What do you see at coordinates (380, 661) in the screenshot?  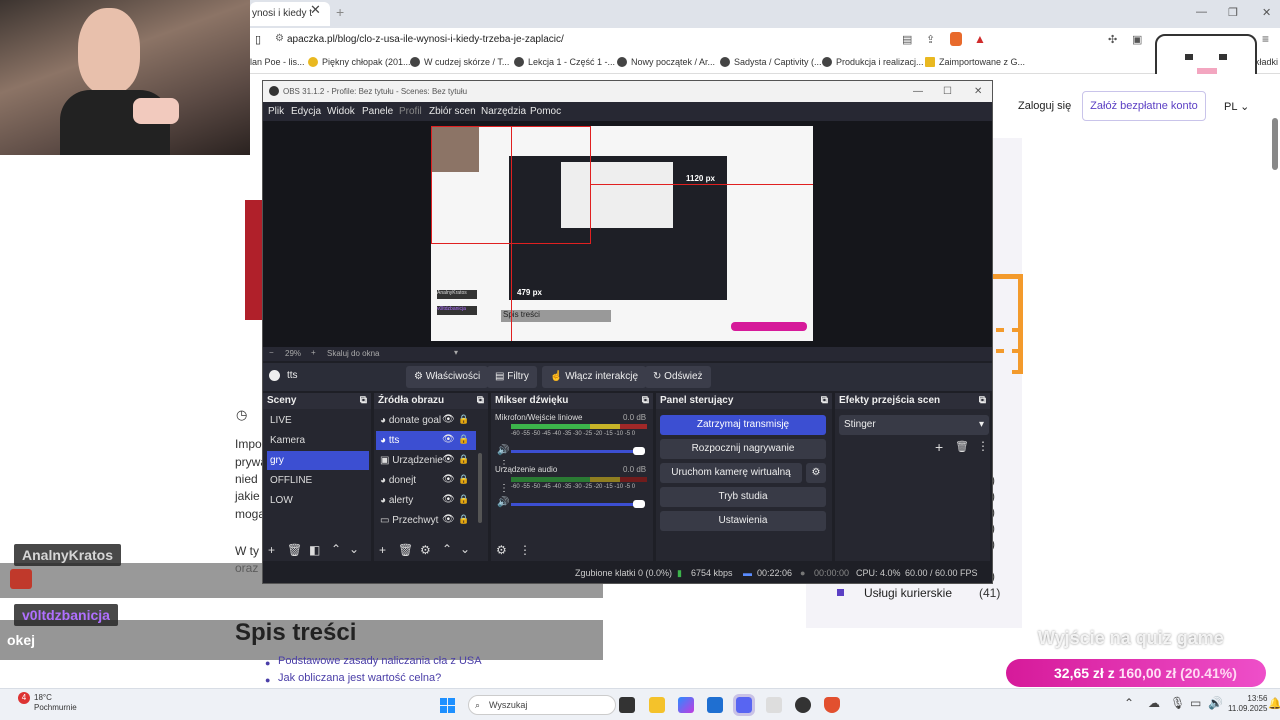 I see `toc-link: Podstawowe zasady naliczania cła z USA` at bounding box center [380, 661].